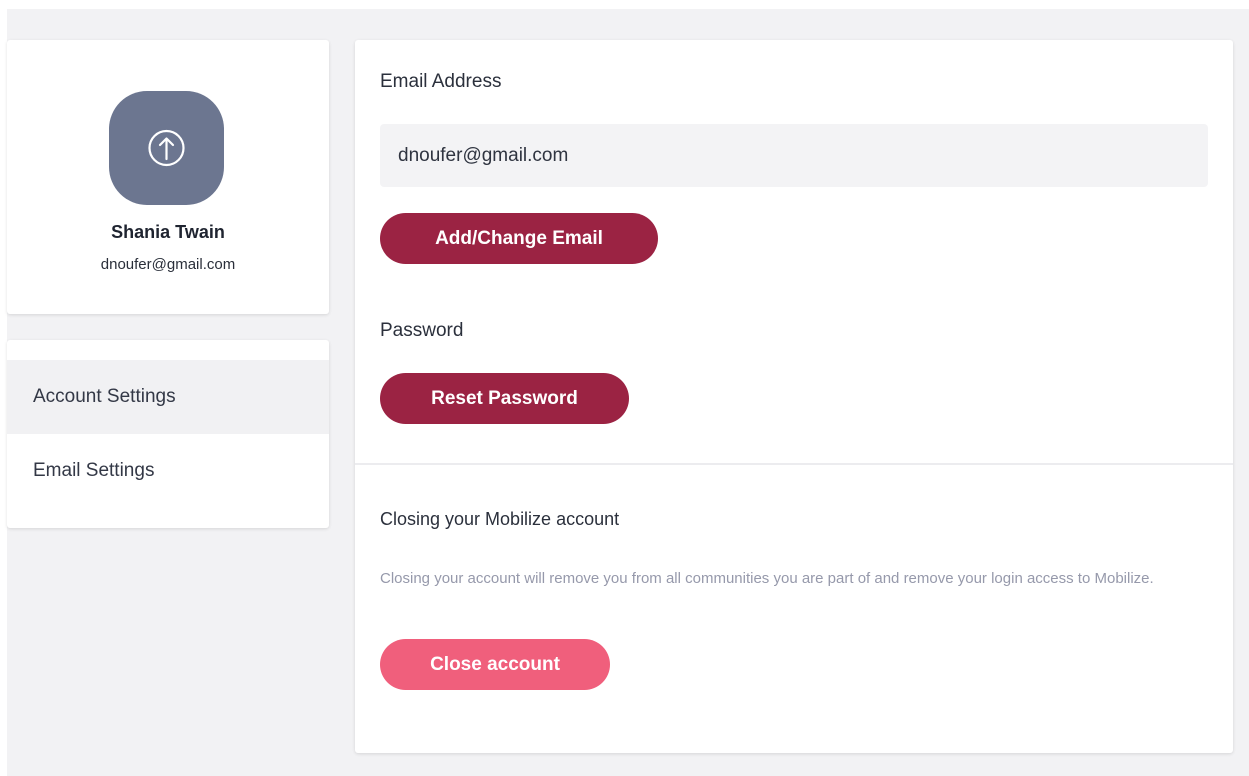 Image resolution: width=1249 pixels, height=776 pixels. What do you see at coordinates (504, 398) in the screenshot?
I see `reset-password-button: Reset Password` at bounding box center [504, 398].